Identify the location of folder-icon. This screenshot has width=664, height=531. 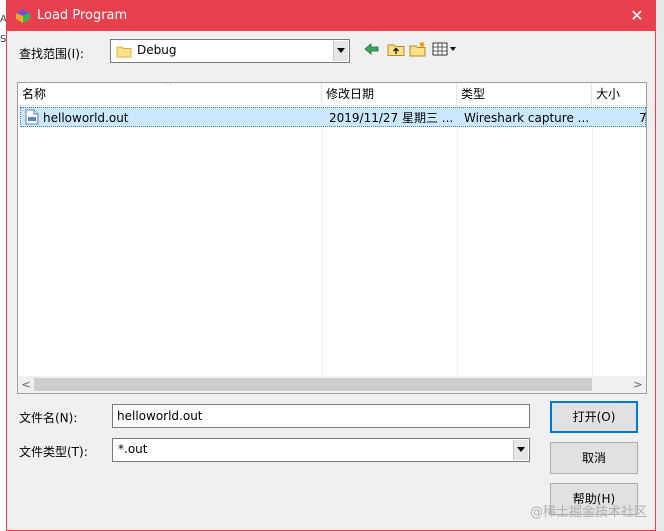
(124, 52).